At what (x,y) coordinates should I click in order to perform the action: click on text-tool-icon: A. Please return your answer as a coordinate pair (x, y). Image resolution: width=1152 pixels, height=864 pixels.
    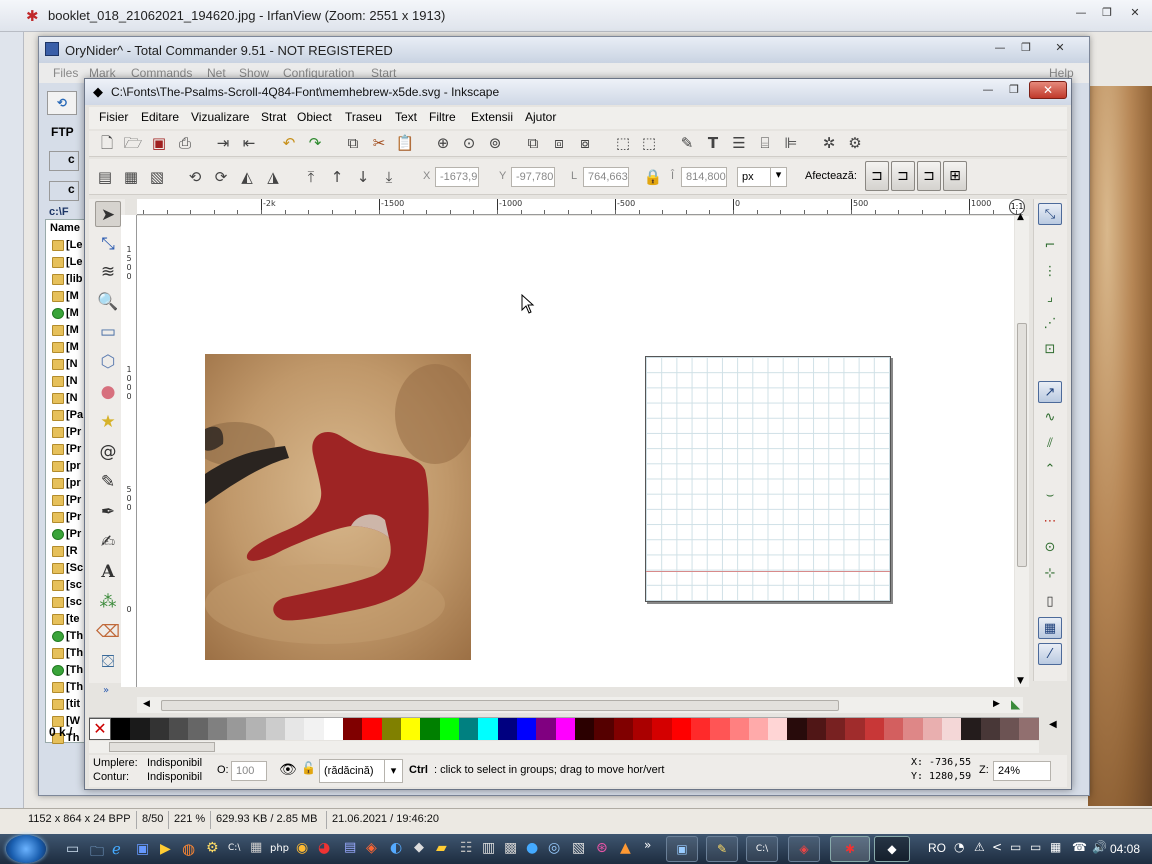
    Looking at the image, I should click on (108, 572).